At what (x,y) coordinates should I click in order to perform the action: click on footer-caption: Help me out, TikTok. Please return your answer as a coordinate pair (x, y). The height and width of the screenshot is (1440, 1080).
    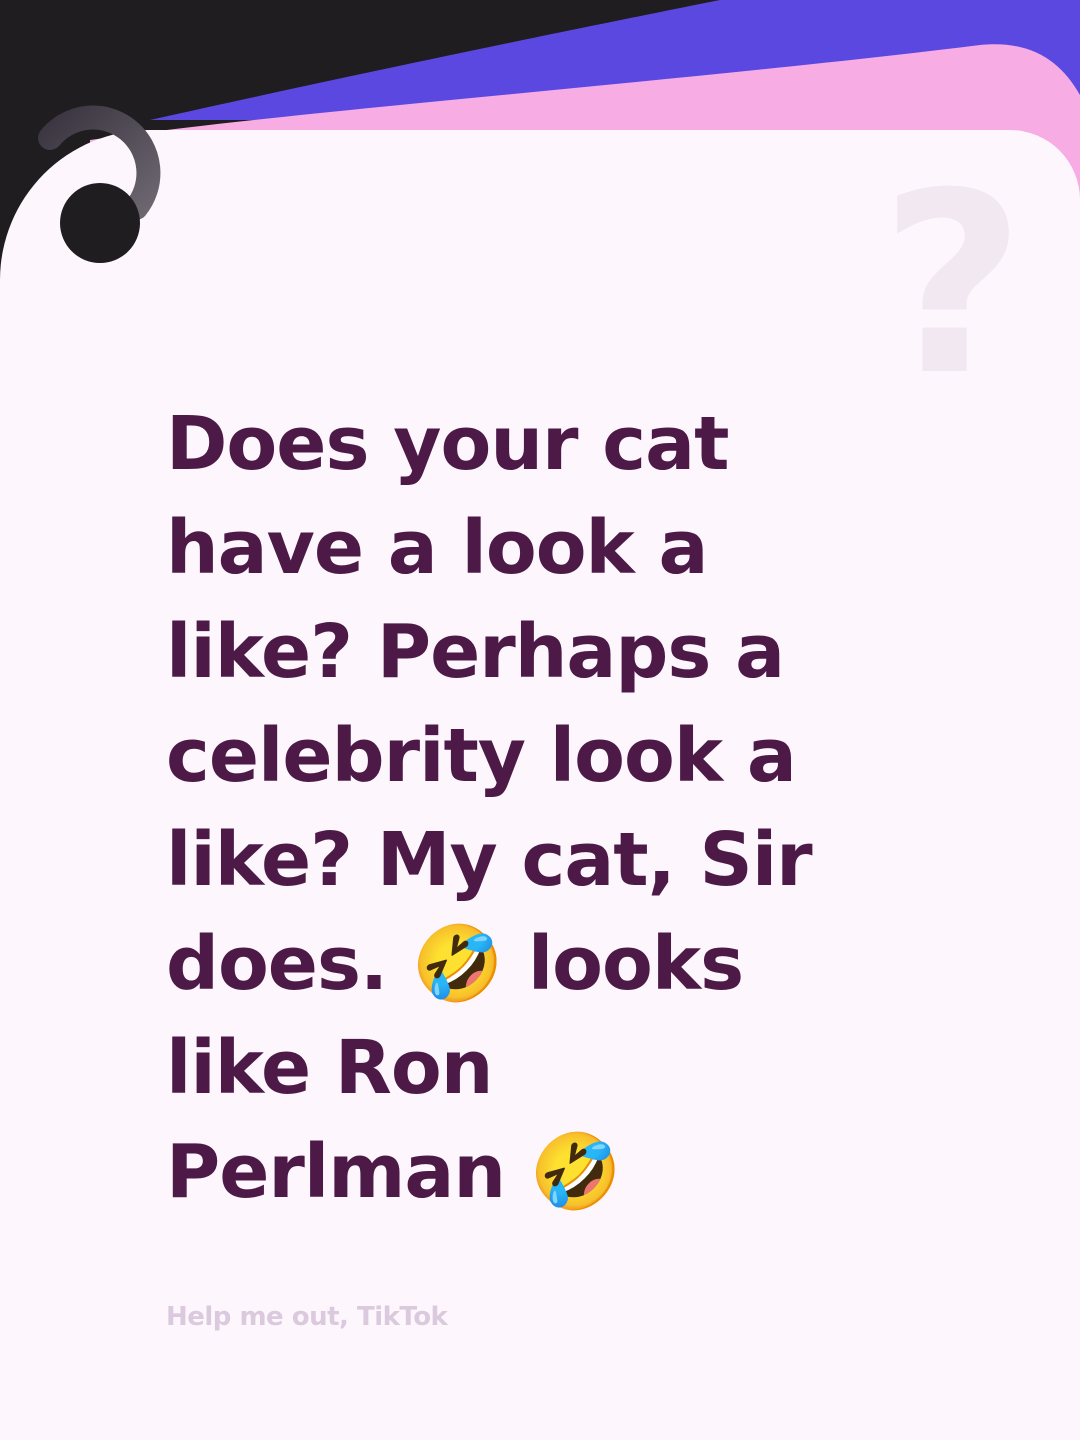
    Looking at the image, I should click on (307, 1317).